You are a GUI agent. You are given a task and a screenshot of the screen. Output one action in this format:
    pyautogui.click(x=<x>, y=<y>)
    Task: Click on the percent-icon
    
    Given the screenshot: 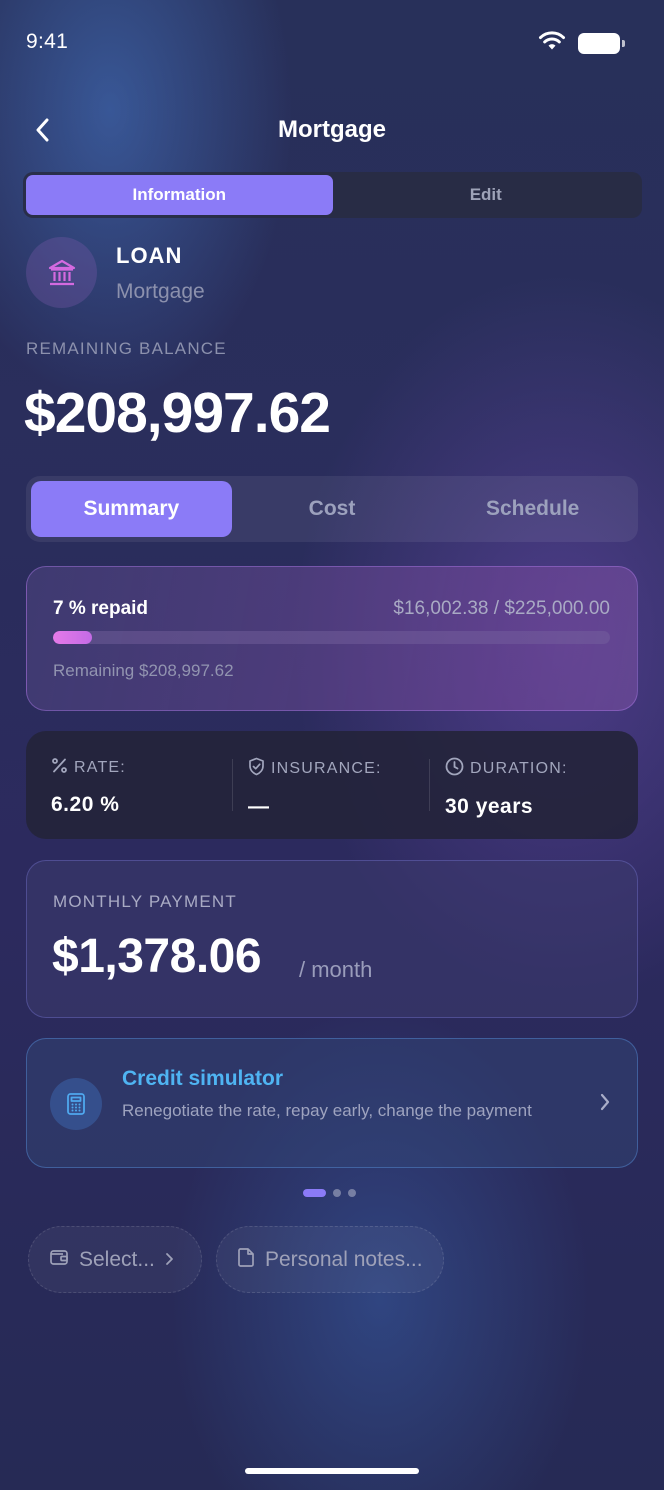 What is the action you would take?
    pyautogui.click(x=59, y=768)
    